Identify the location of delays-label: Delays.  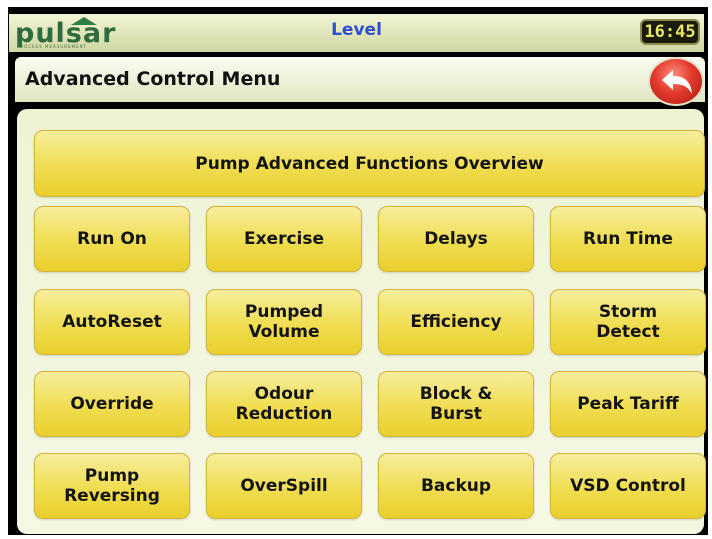
(456, 239).